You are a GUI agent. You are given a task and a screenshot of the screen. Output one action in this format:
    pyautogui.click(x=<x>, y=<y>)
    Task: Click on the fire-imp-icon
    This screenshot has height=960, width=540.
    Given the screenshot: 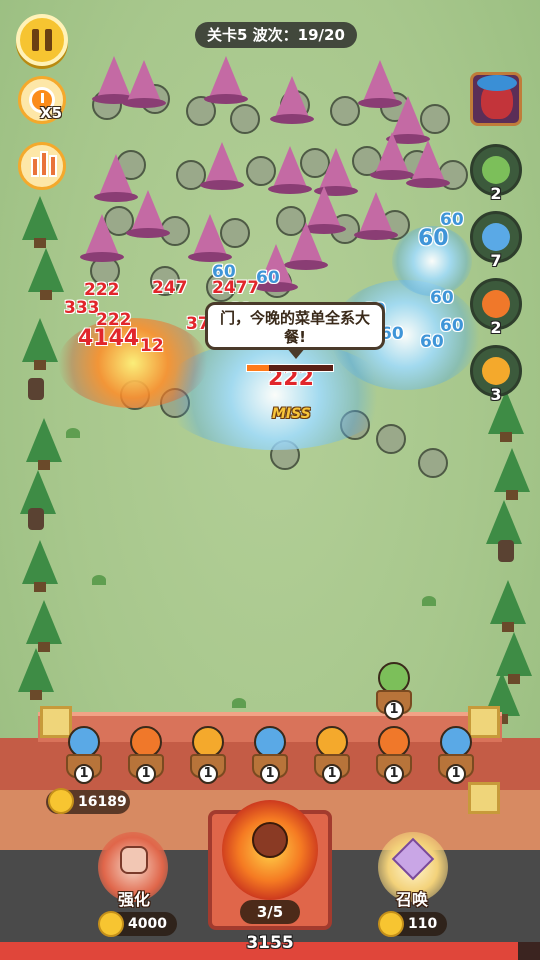 What is the action you would take?
    pyautogui.click(x=496, y=304)
    